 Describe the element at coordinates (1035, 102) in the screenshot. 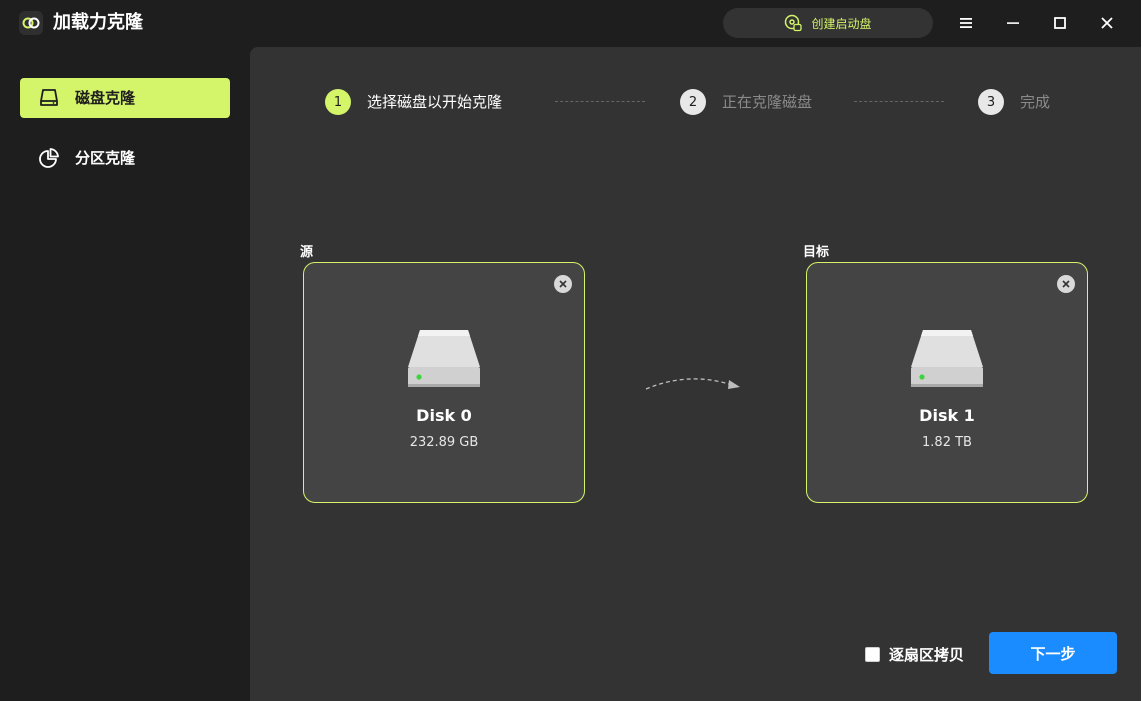

I see `step-label: 完成` at that location.